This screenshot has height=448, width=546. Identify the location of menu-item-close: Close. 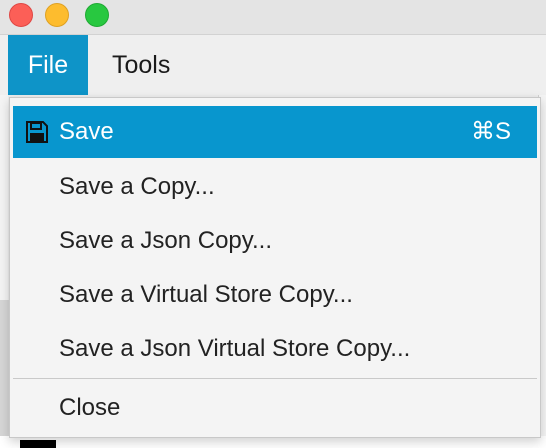
(275, 408).